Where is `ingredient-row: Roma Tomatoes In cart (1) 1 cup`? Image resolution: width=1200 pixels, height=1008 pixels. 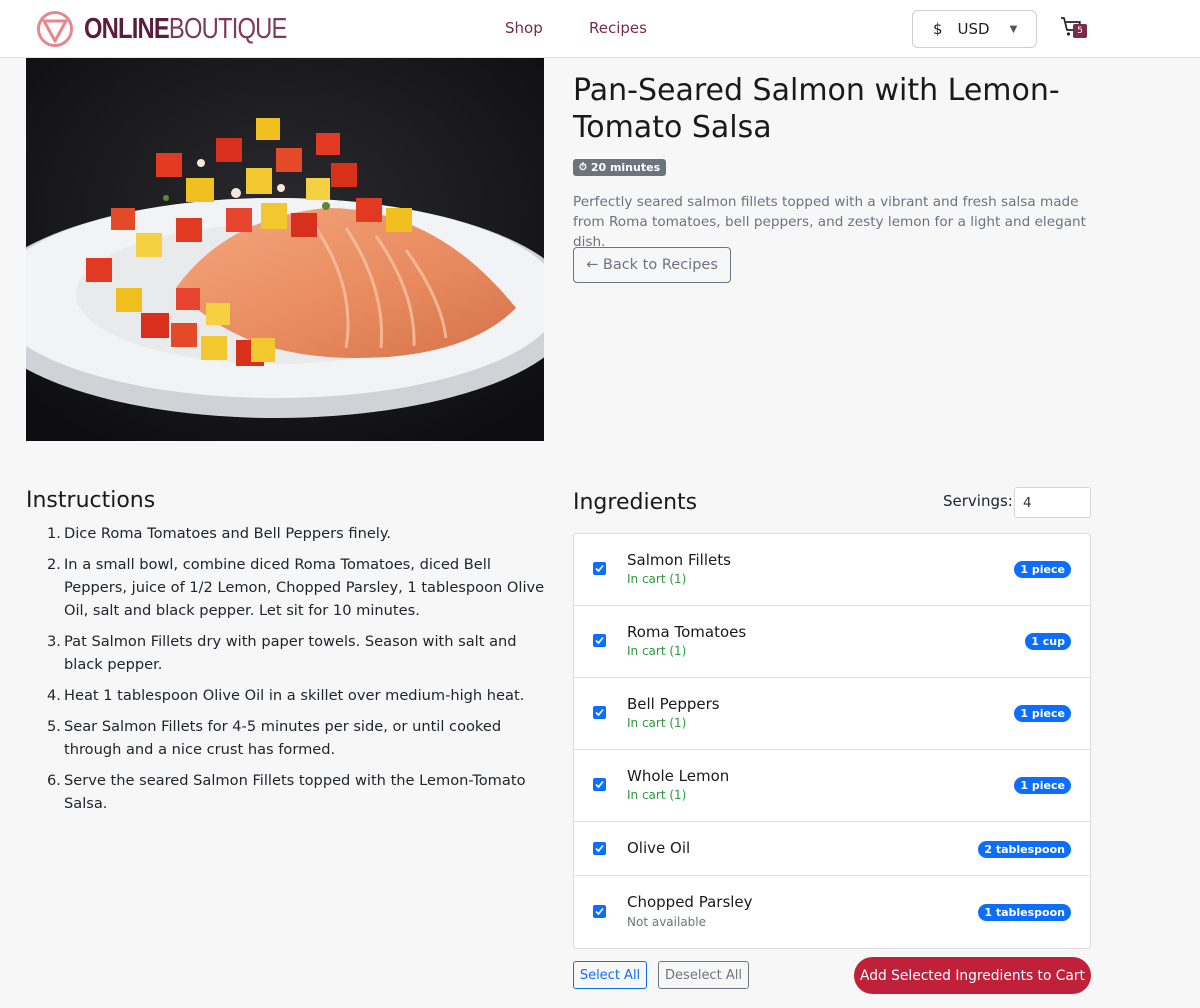 ingredient-row: Roma Tomatoes In cart (1) 1 cup is located at coordinates (832, 642).